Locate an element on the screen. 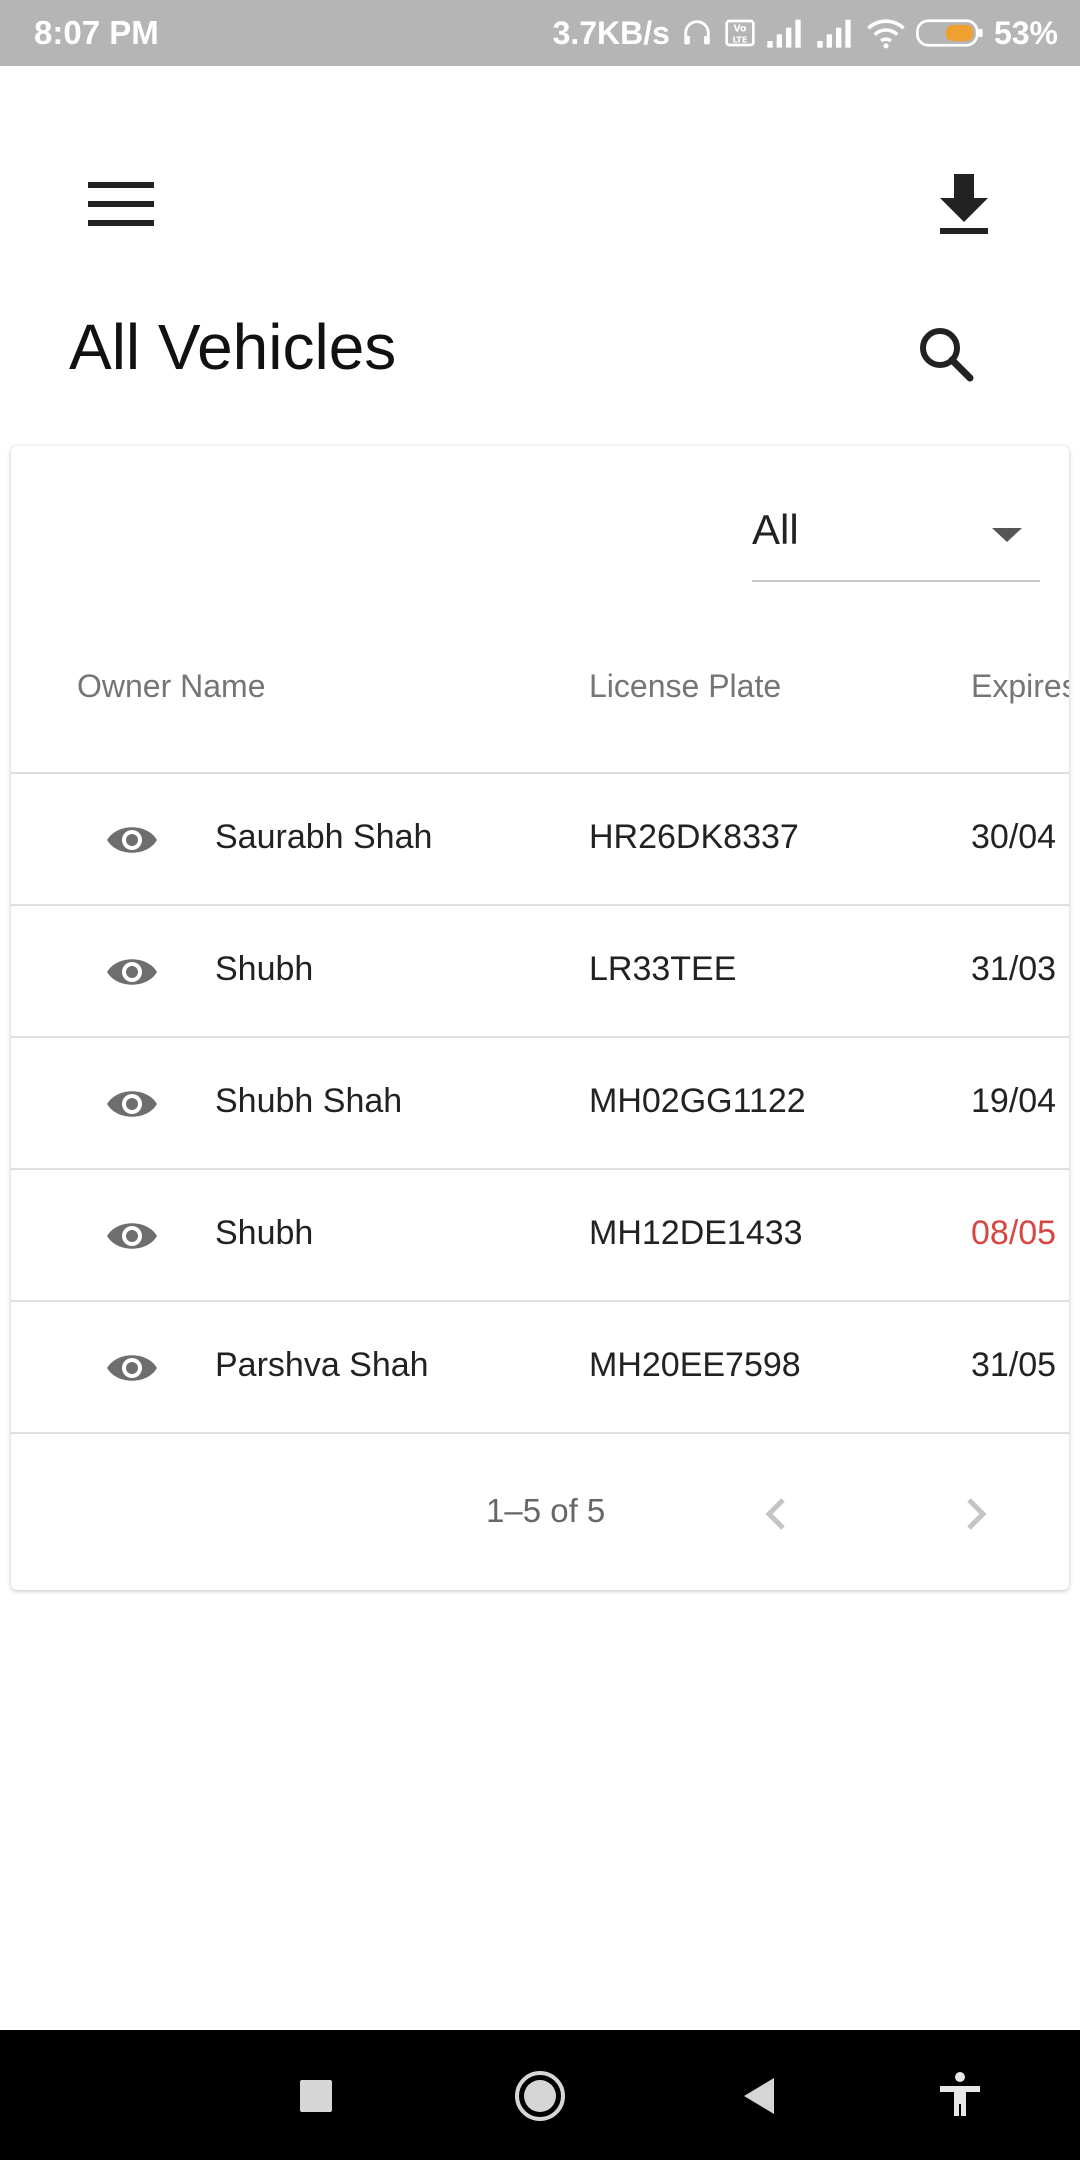  recents-button is located at coordinates (316, 2096).